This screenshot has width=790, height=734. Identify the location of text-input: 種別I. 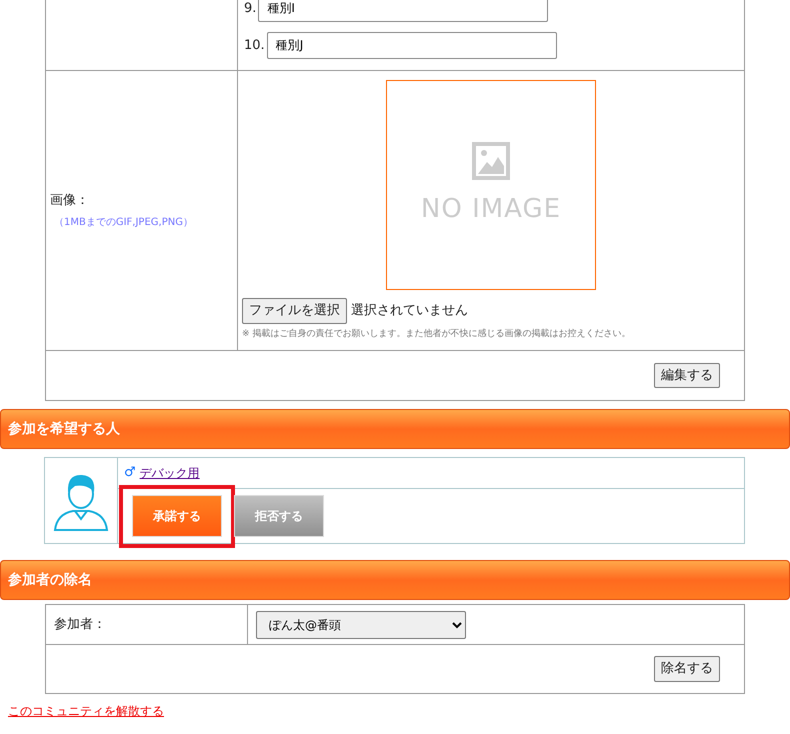
(403, 11).